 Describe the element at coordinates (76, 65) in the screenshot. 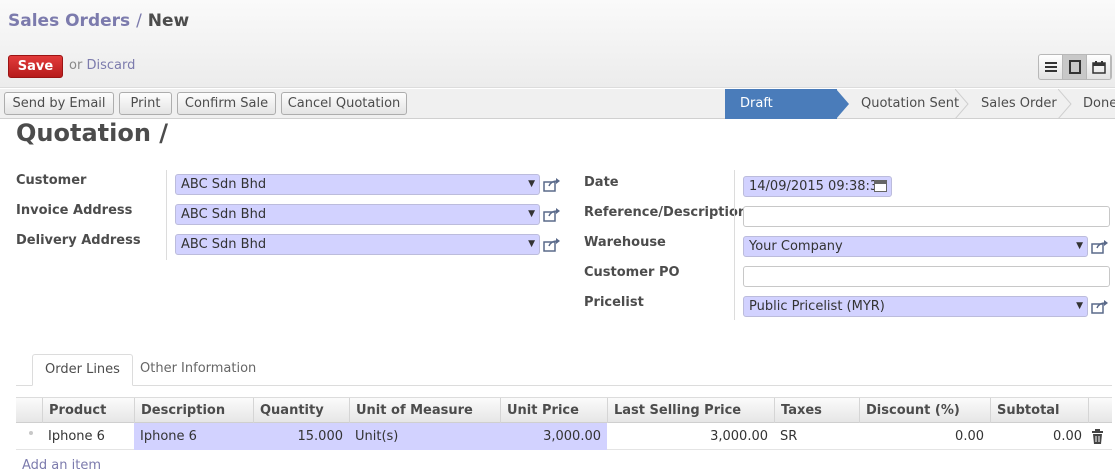

I see `or-label: or` at that location.